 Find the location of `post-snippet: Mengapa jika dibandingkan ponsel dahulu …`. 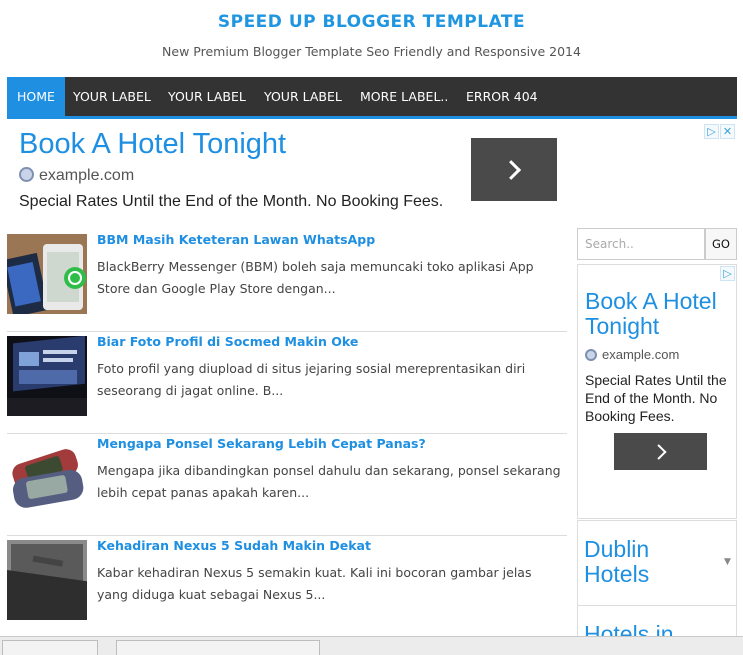

post-snippet: Mengapa jika dibandingkan ponsel dahulu … is located at coordinates (329, 481).